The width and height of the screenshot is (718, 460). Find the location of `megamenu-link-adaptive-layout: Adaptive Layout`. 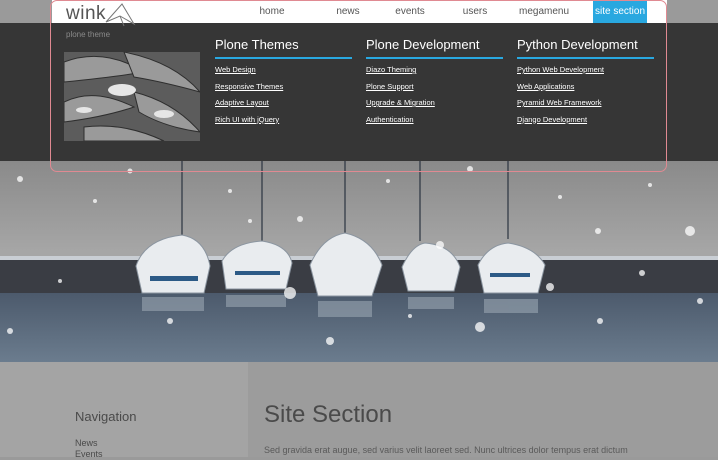

megamenu-link-adaptive-layout: Adaptive Layout is located at coordinates (283, 102).